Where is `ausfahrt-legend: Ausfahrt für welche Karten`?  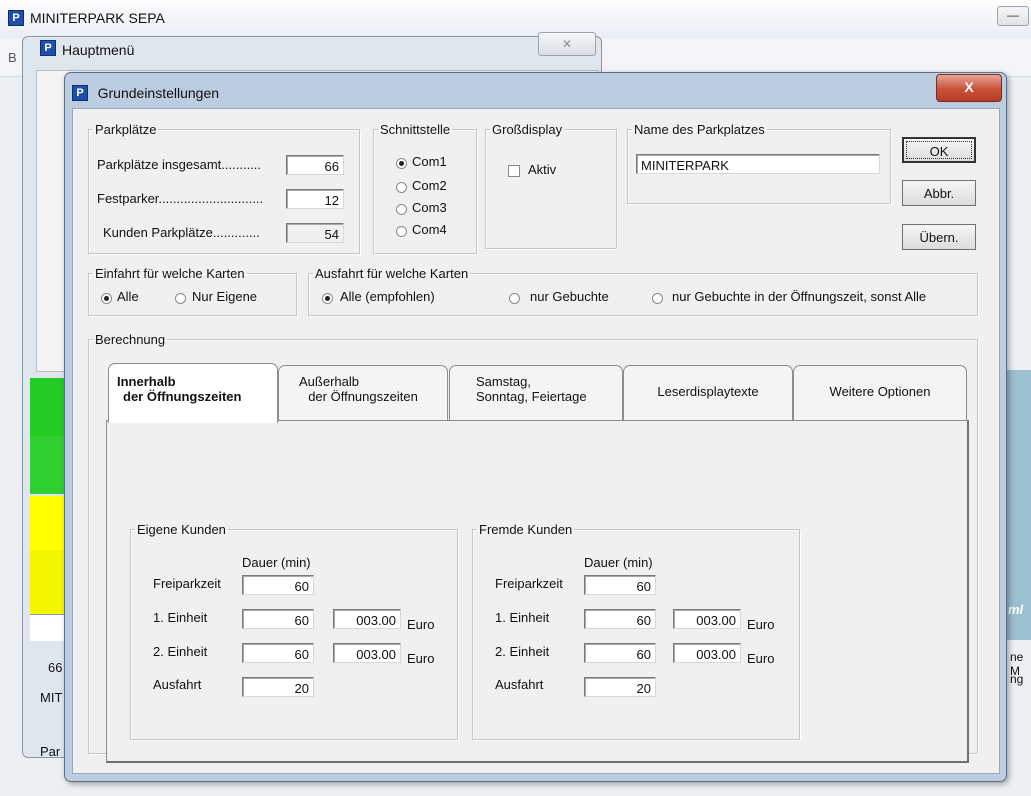
ausfahrt-legend: Ausfahrt für welche Karten is located at coordinates (392, 273).